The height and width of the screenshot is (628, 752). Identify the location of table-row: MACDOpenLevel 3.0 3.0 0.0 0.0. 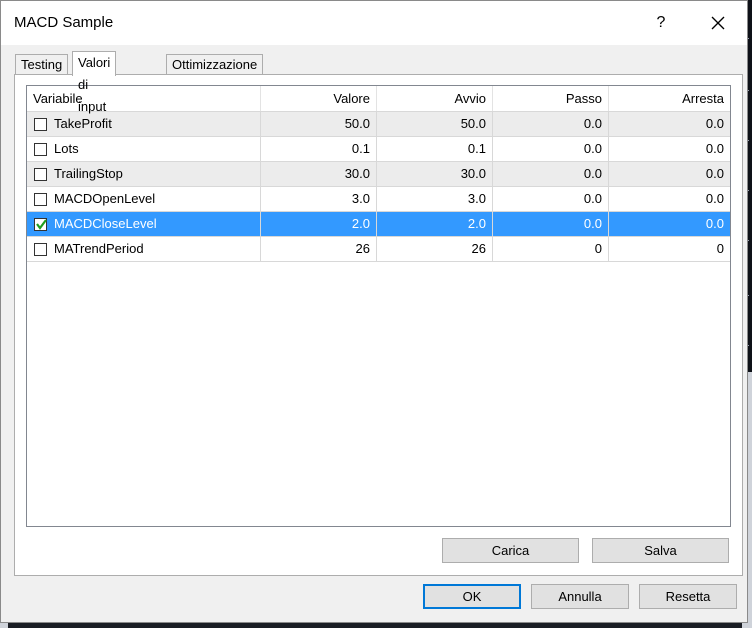
(378, 199).